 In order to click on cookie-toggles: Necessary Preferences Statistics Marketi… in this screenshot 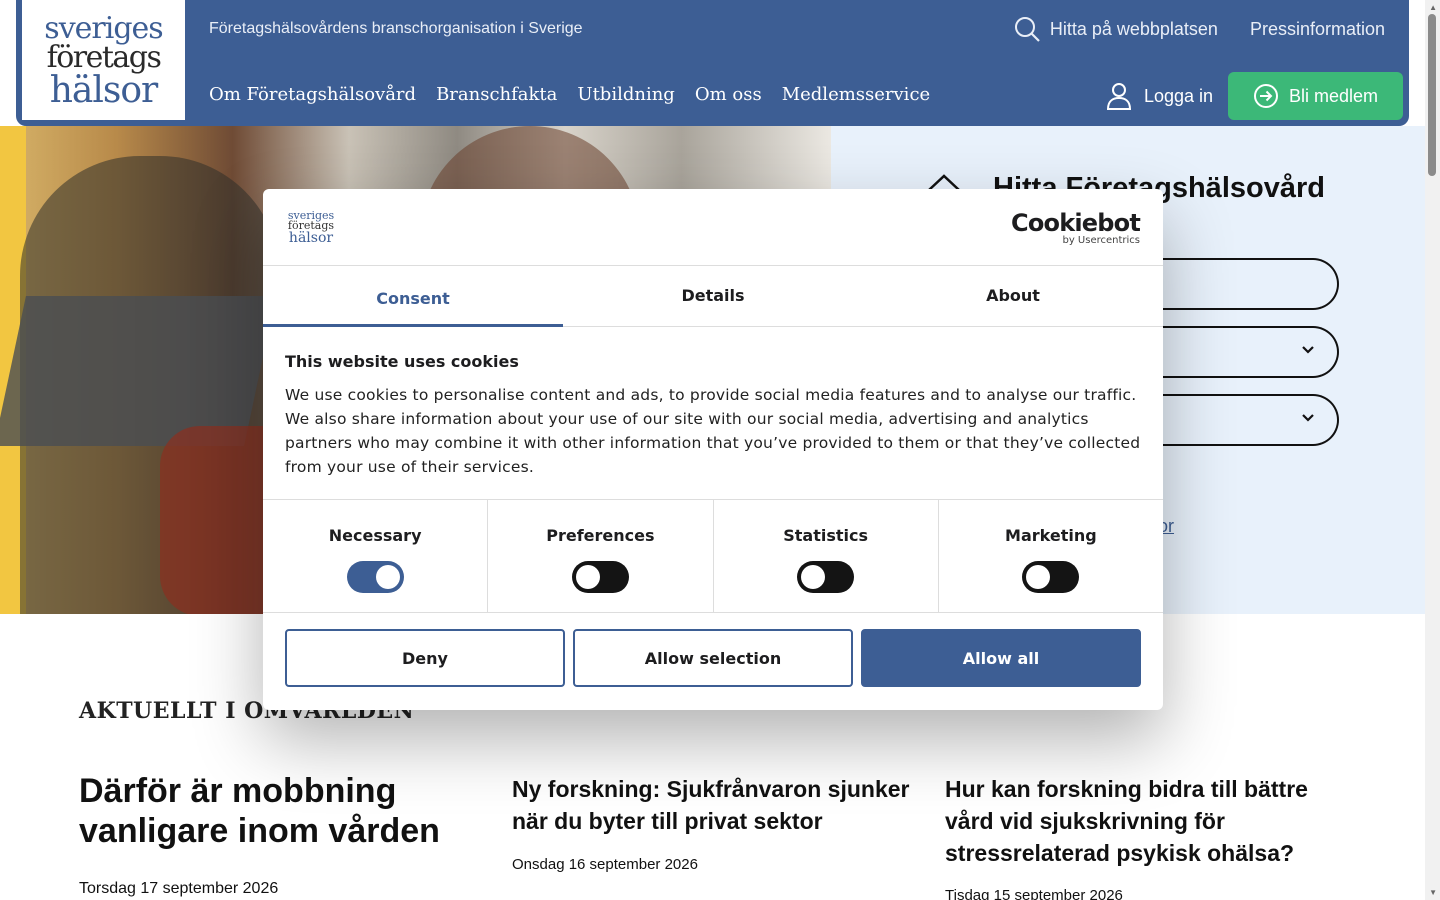, I will do `click(713, 556)`.